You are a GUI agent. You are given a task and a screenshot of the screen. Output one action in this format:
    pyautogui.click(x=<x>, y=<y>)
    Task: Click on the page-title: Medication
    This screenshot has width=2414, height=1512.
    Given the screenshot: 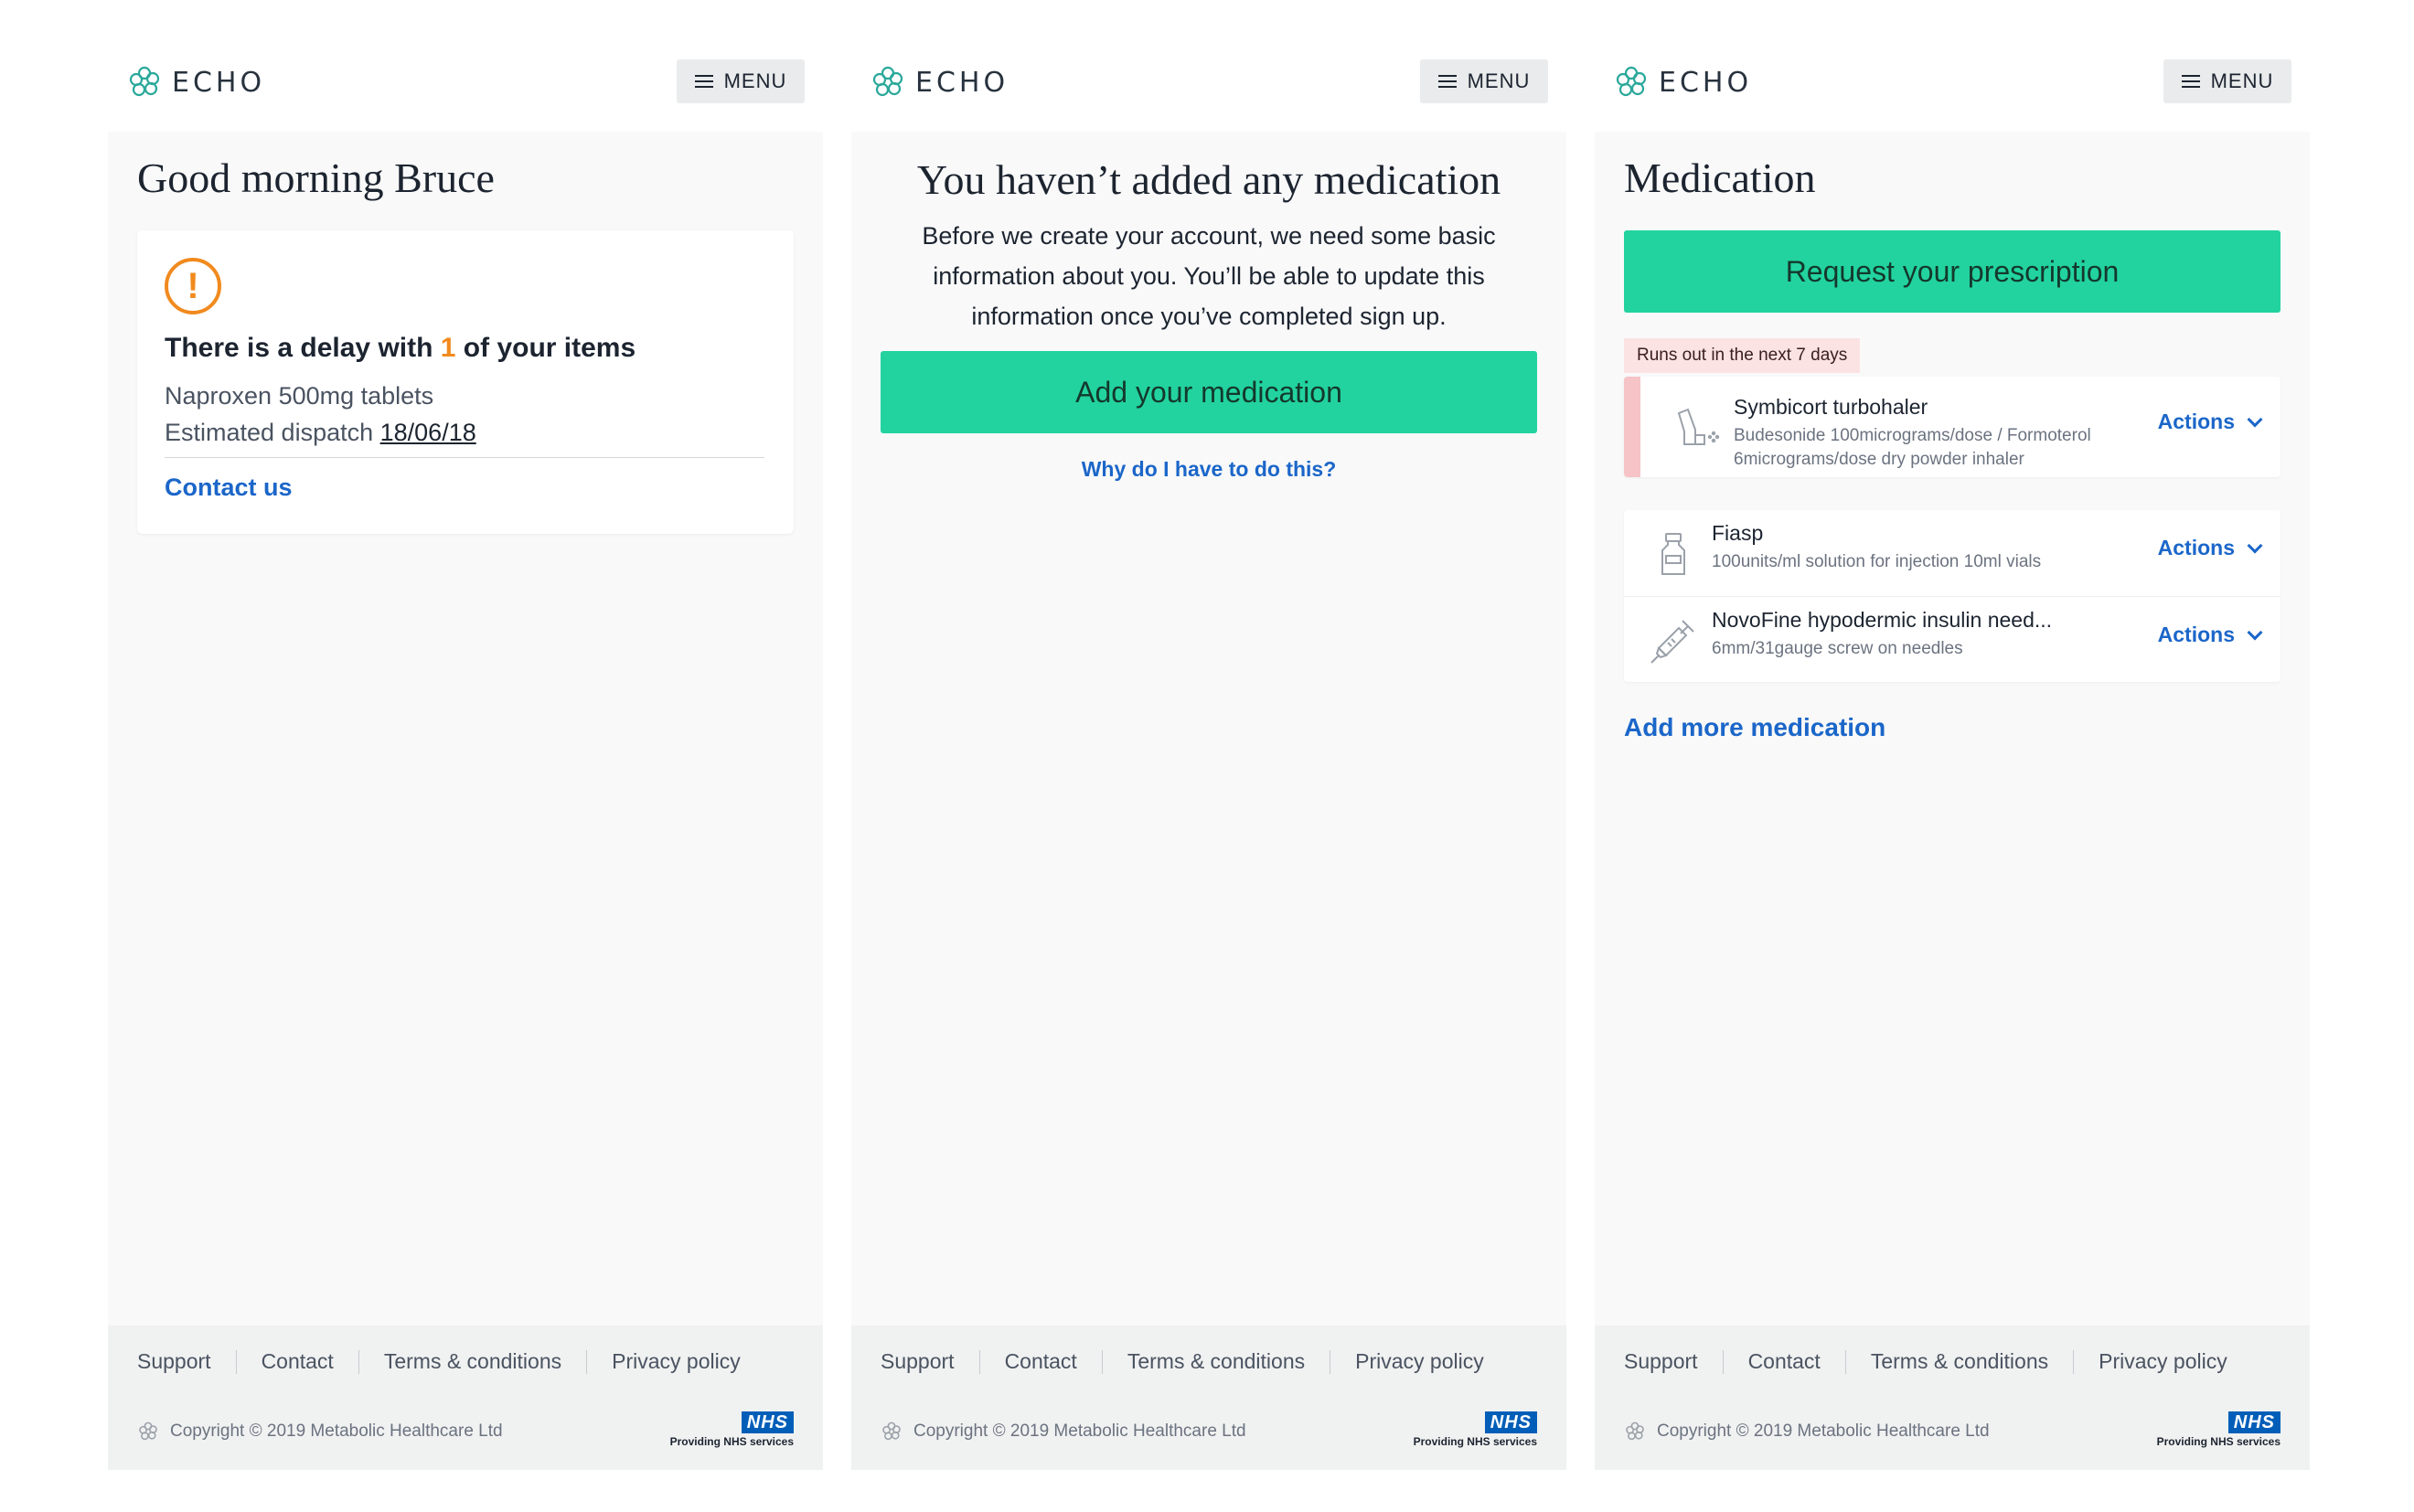 What is the action you would take?
    pyautogui.click(x=1720, y=177)
    